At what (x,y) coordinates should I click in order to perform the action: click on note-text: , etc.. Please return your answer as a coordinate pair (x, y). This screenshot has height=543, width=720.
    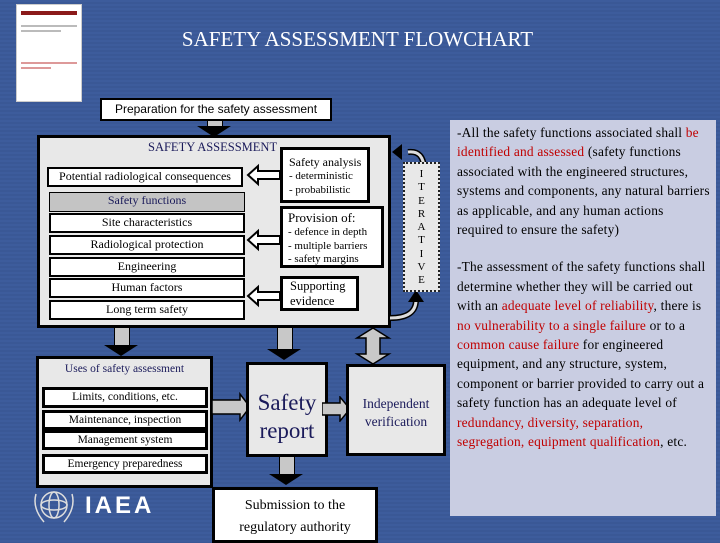
    Looking at the image, I should click on (674, 442).